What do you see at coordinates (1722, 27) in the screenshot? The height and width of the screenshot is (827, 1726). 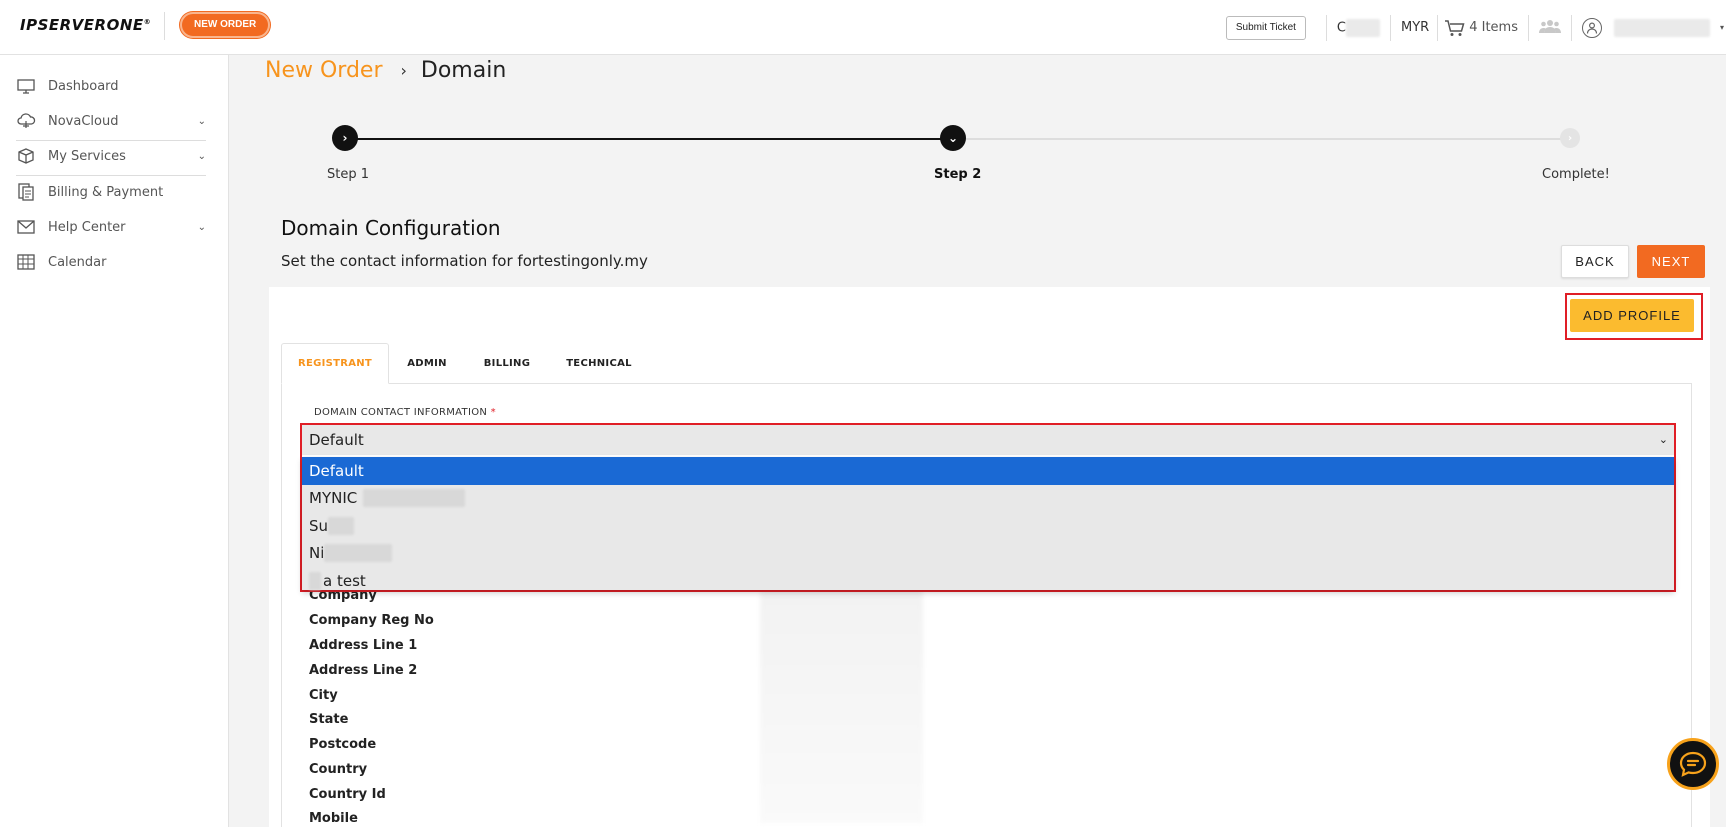 I see `chevron-down-icon: ▾` at bounding box center [1722, 27].